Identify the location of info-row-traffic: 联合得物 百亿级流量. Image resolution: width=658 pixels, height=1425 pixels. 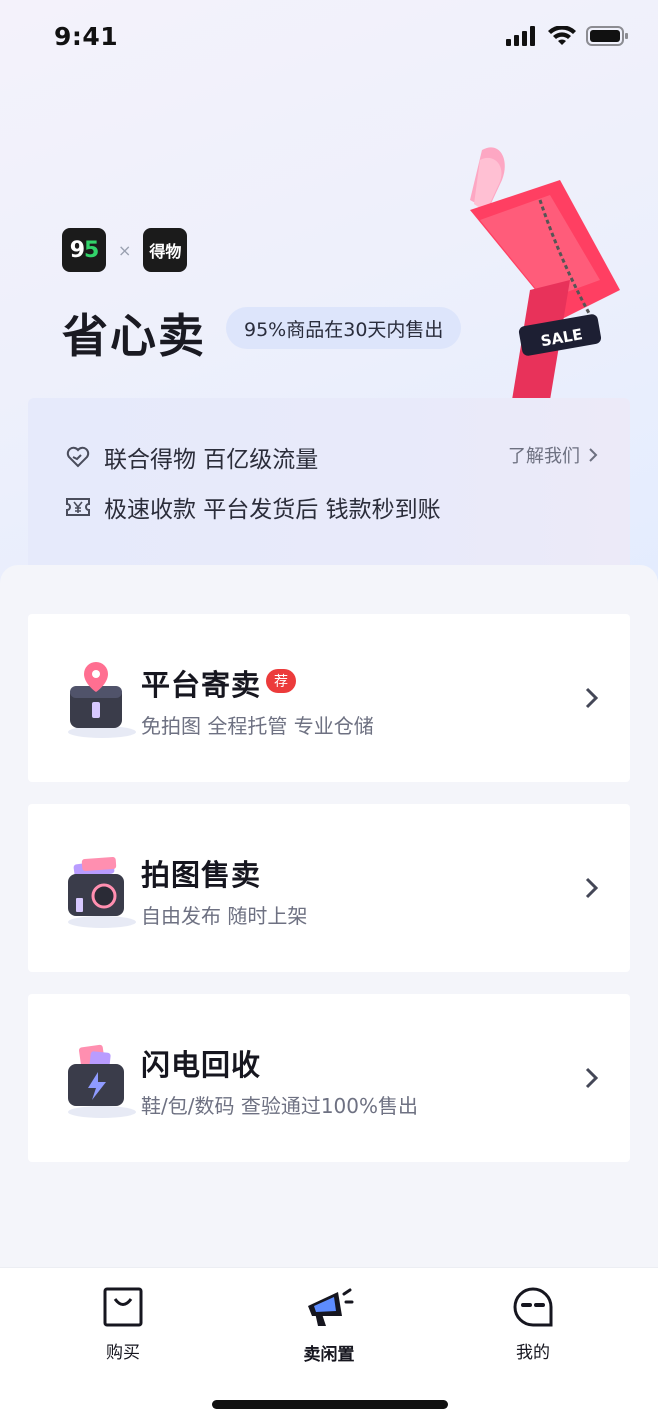
(192, 457).